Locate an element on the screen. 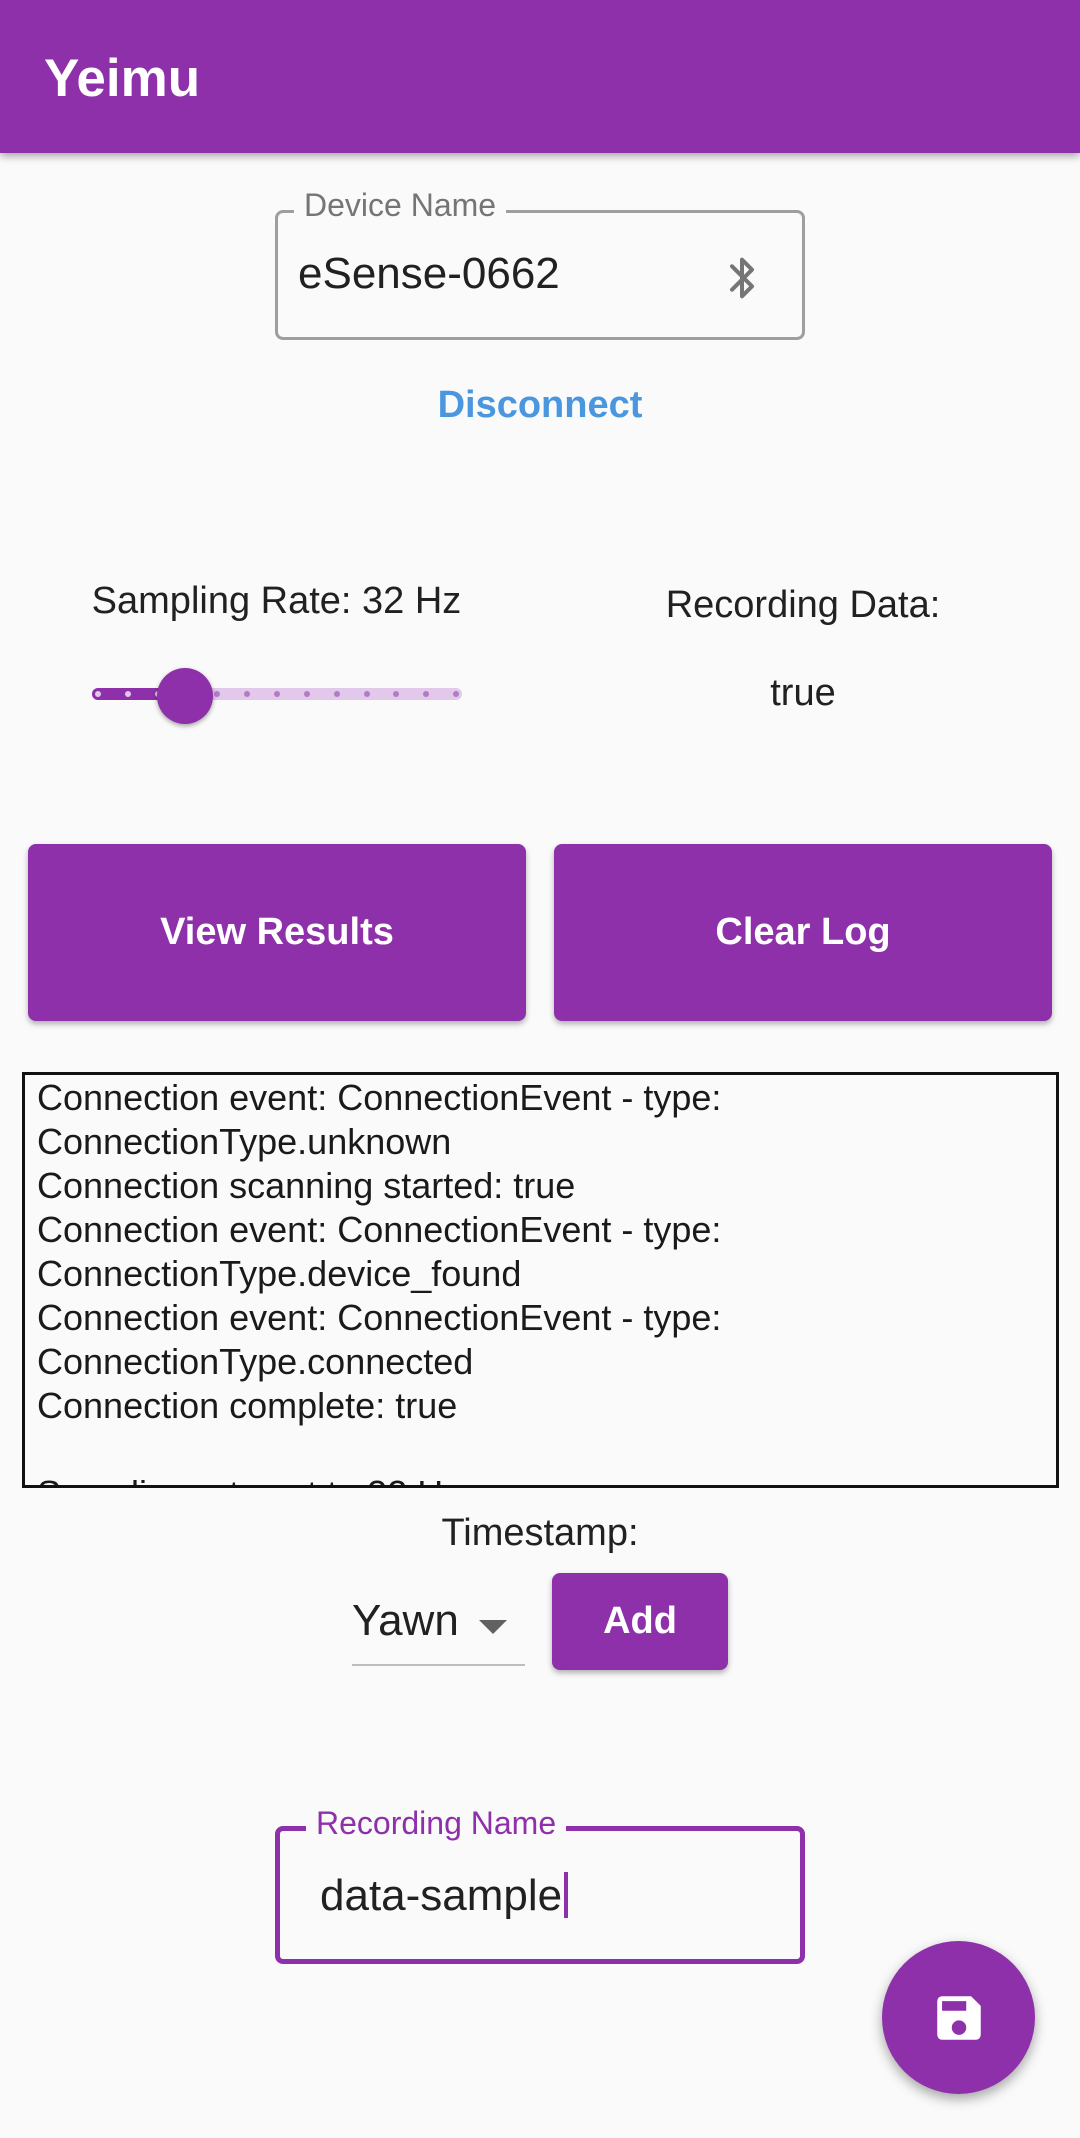 The image size is (1080, 2138). device-name-field: Device Name eSense-0662 is located at coordinates (540, 263).